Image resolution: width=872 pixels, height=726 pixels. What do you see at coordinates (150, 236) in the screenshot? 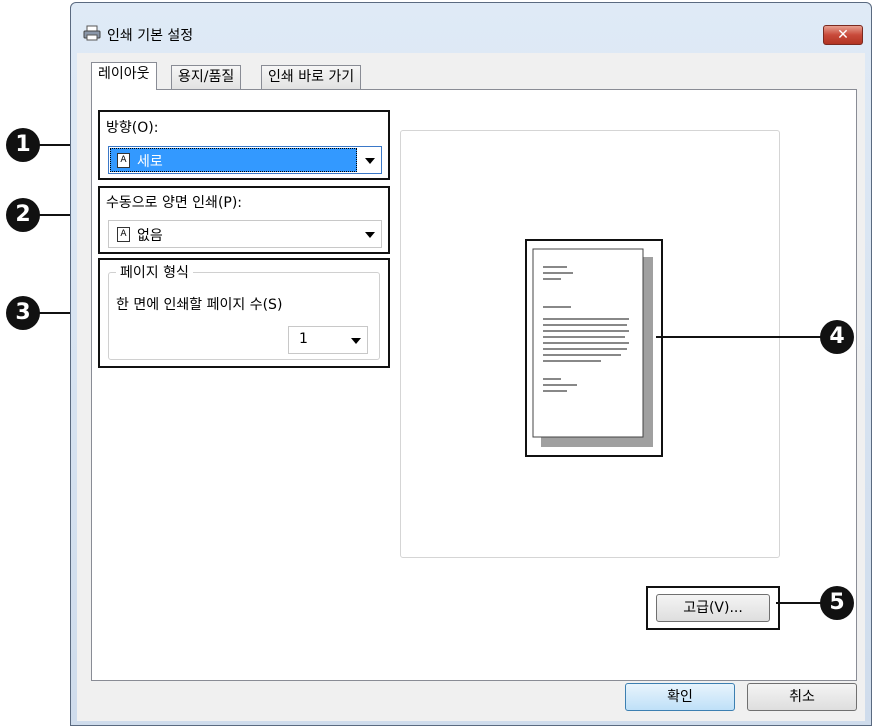
I see `duplex-value: 없음` at bounding box center [150, 236].